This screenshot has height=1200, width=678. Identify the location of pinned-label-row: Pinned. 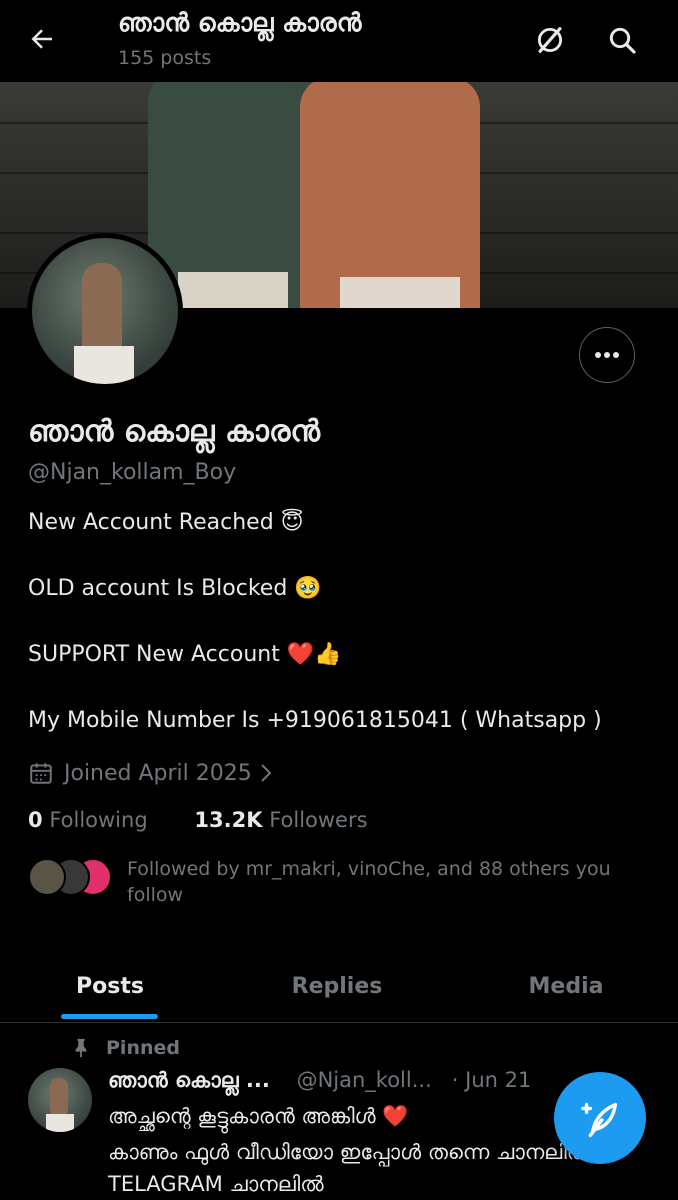
(125, 1048).